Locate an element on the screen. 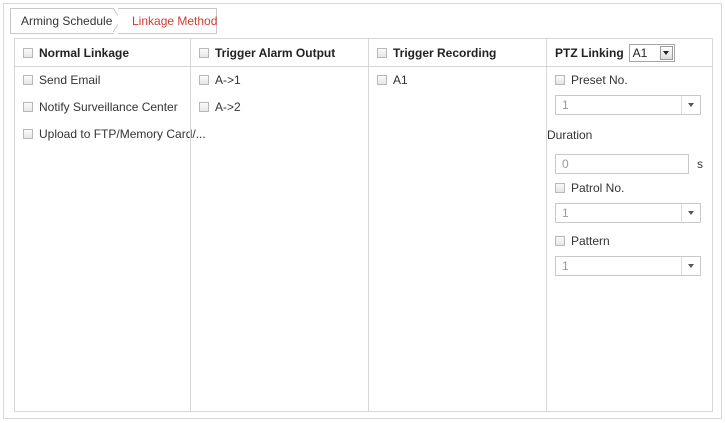 The image size is (725, 423). send-email-option: Send Email is located at coordinates (61, 80).